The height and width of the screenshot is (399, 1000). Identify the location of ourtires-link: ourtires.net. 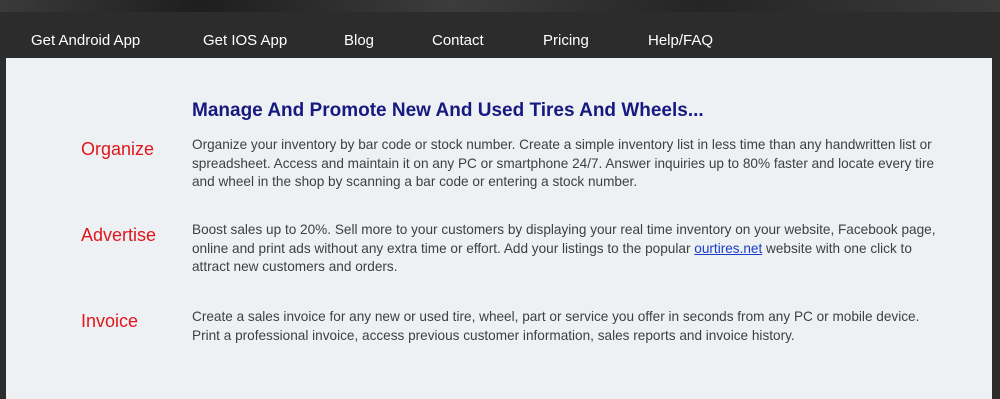
(728, 248).